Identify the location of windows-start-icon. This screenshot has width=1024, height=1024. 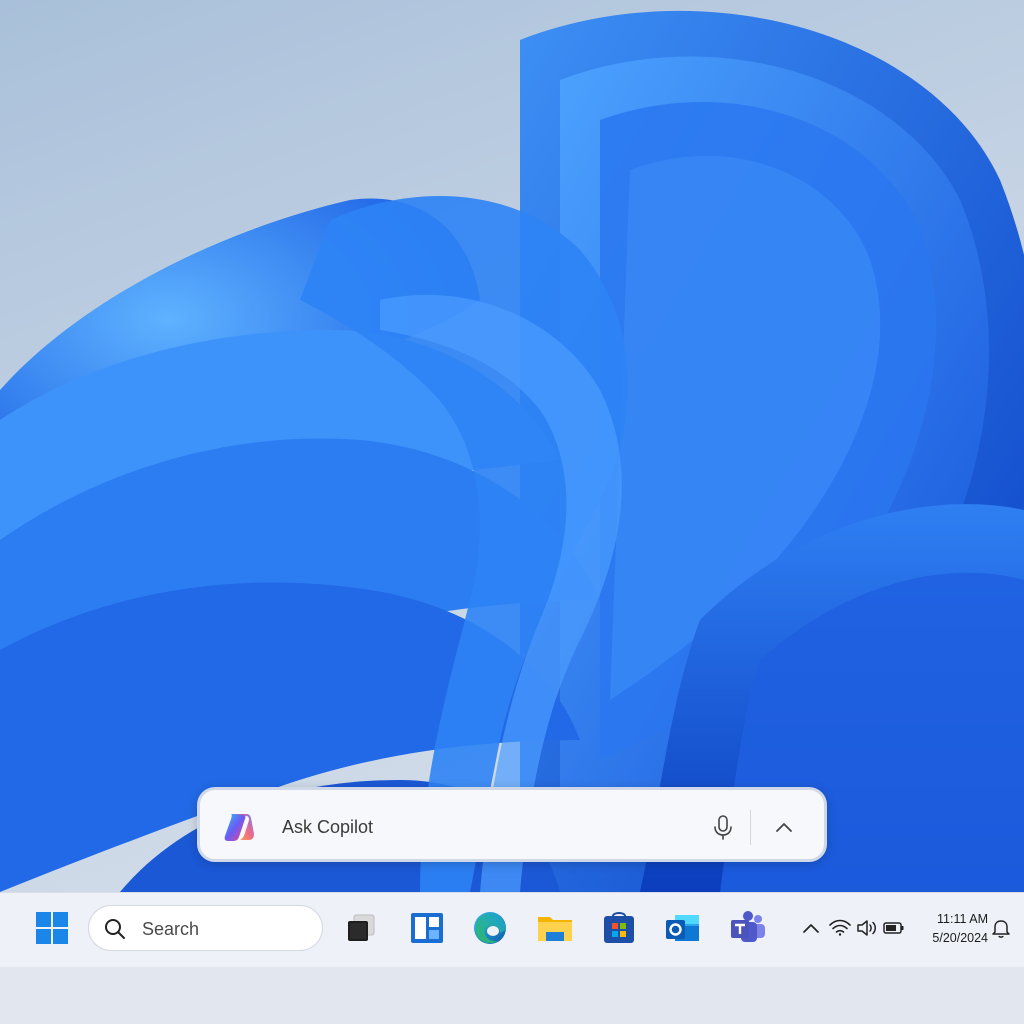
(52, 928).